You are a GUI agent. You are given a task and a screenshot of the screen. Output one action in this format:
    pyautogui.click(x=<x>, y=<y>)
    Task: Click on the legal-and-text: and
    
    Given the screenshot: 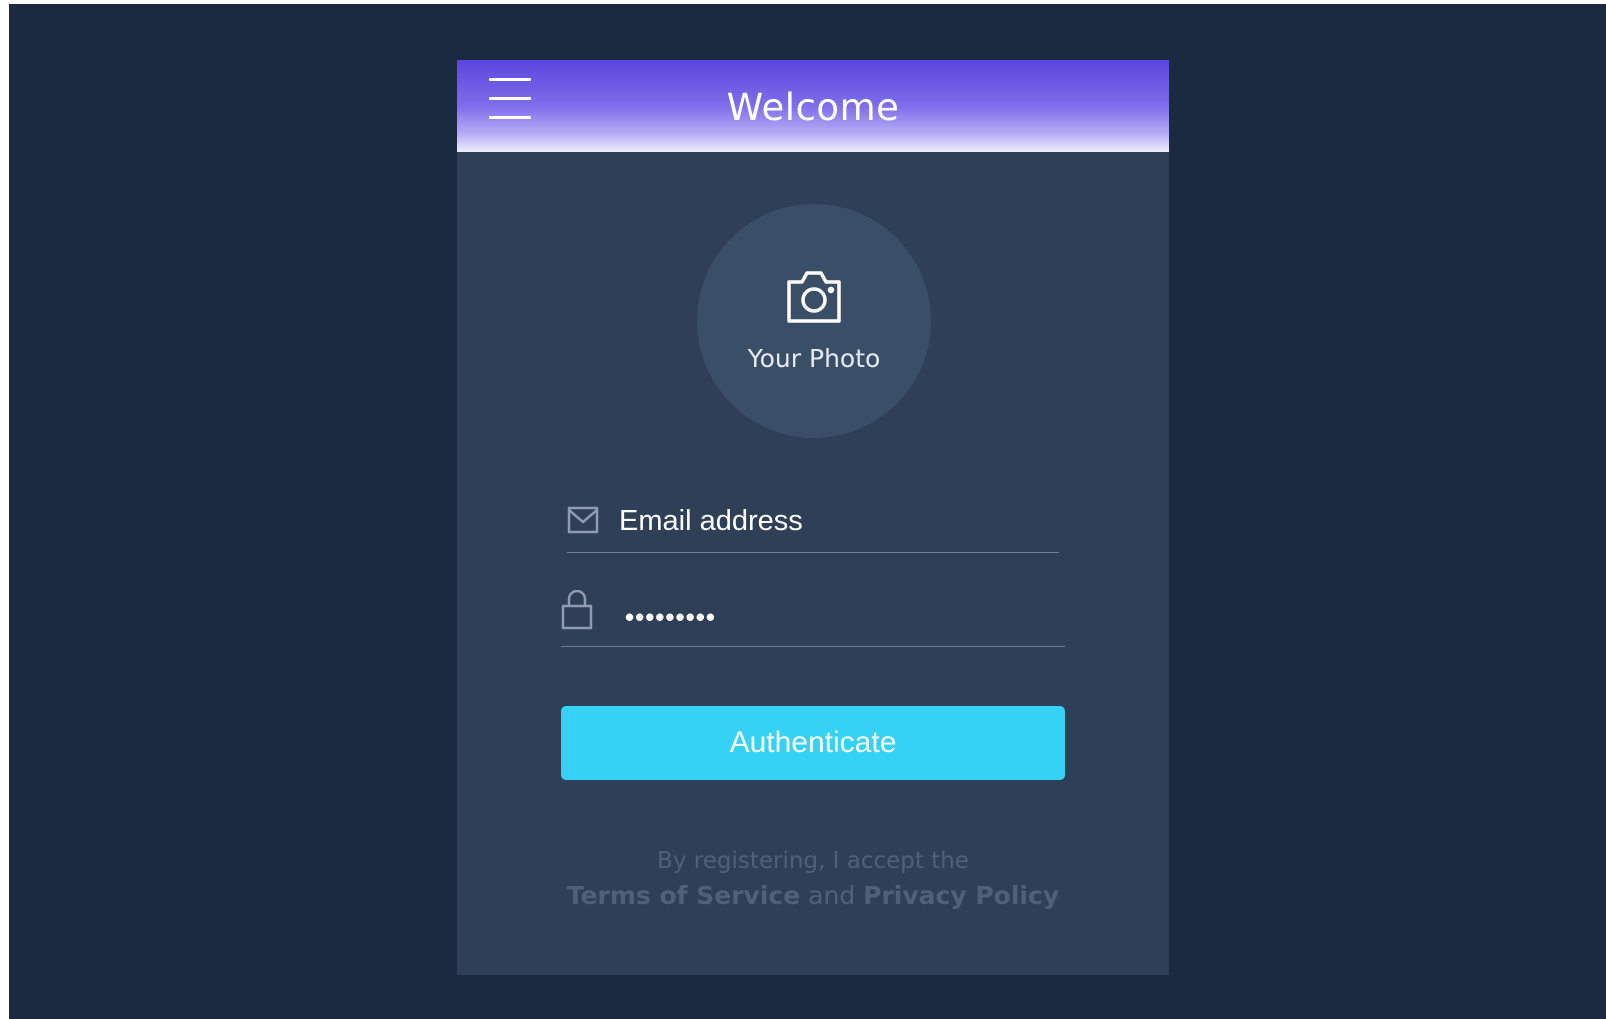 What is the action you would take?
    pyautogui.click(x=832, y=895)
    